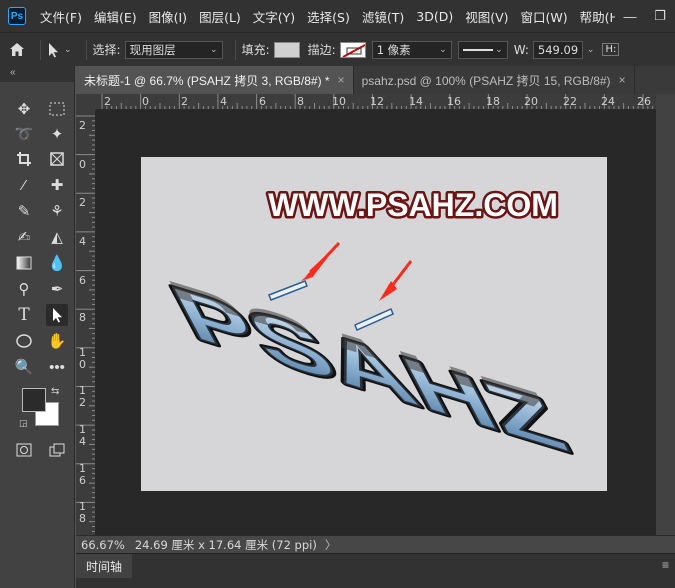  What do you see at coordinates (24, 450) in the screenshot?
I see `quick-mask-icon` at bounding box center [24, 450].